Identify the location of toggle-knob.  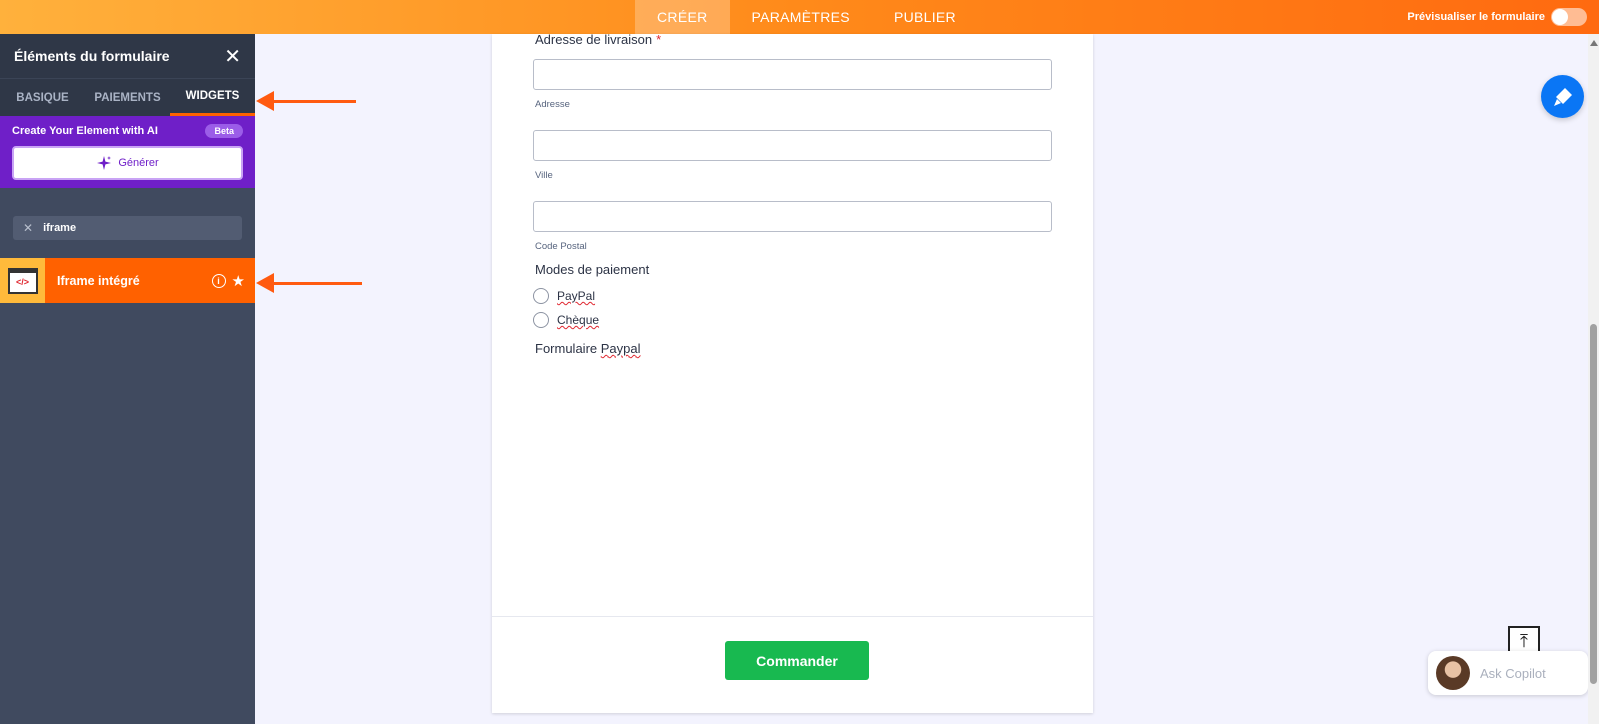
(1560, 17).